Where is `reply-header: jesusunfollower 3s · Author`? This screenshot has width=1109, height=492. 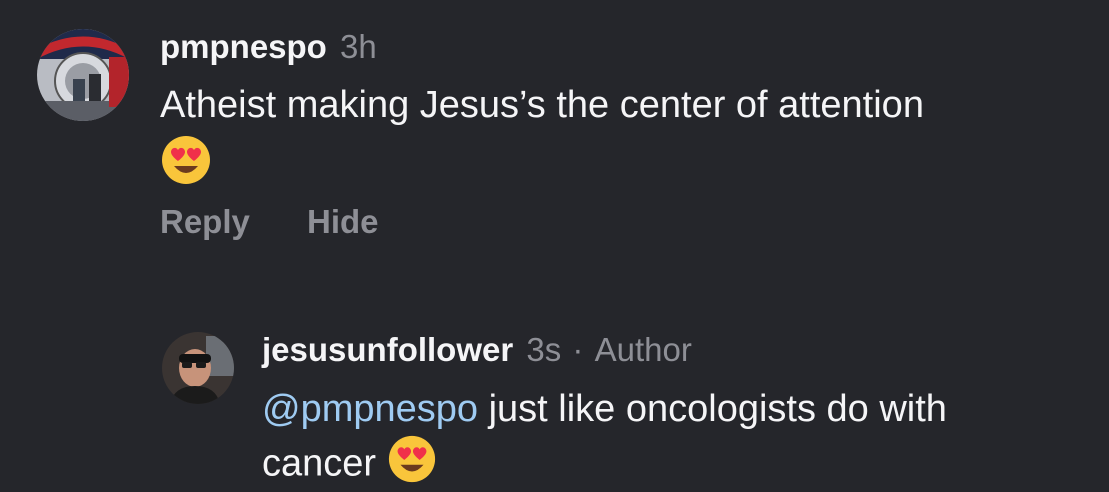
reply-header: jesusunfollower 3s · Author is located at coordinates (477, 350).